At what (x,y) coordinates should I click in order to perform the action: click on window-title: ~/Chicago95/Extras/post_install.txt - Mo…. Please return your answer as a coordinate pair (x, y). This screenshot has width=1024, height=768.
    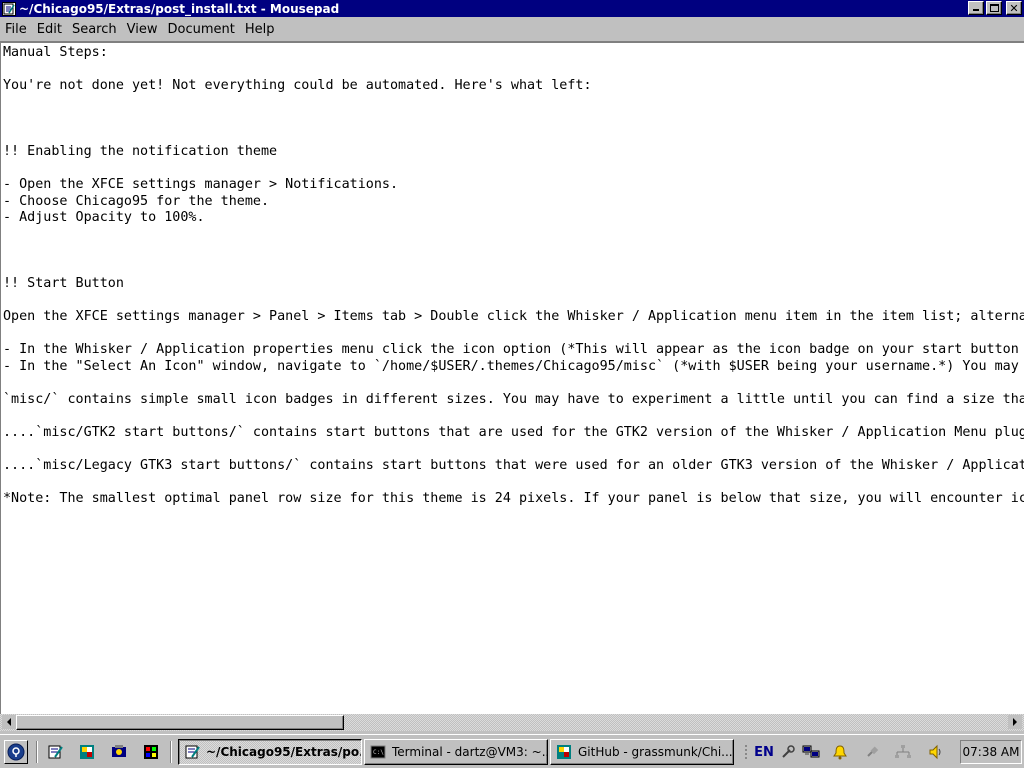
    Looking at the image, I should click on (179, 8).